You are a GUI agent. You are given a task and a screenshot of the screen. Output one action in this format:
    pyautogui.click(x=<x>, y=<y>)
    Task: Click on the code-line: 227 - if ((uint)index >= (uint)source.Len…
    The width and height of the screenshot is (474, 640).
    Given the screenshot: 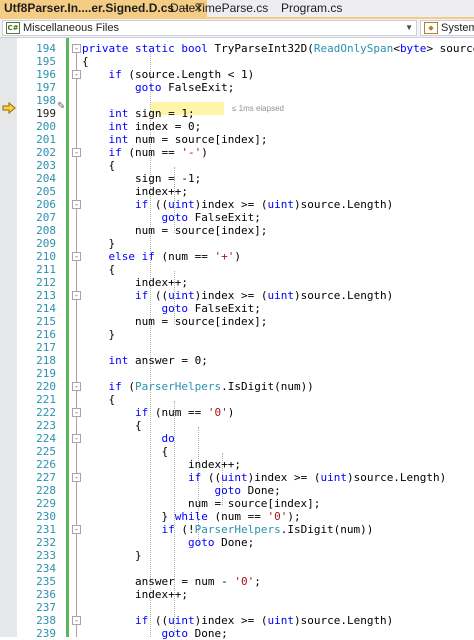 What is the action you would take?
    pyautogui.click(x=237, y=477)
    